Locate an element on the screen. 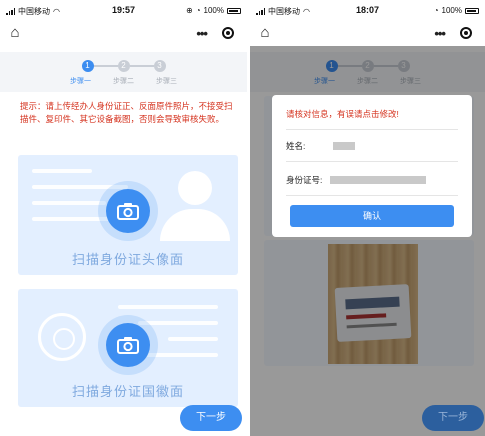  national-emblem-placeholder is located at coordinates (62, 337).